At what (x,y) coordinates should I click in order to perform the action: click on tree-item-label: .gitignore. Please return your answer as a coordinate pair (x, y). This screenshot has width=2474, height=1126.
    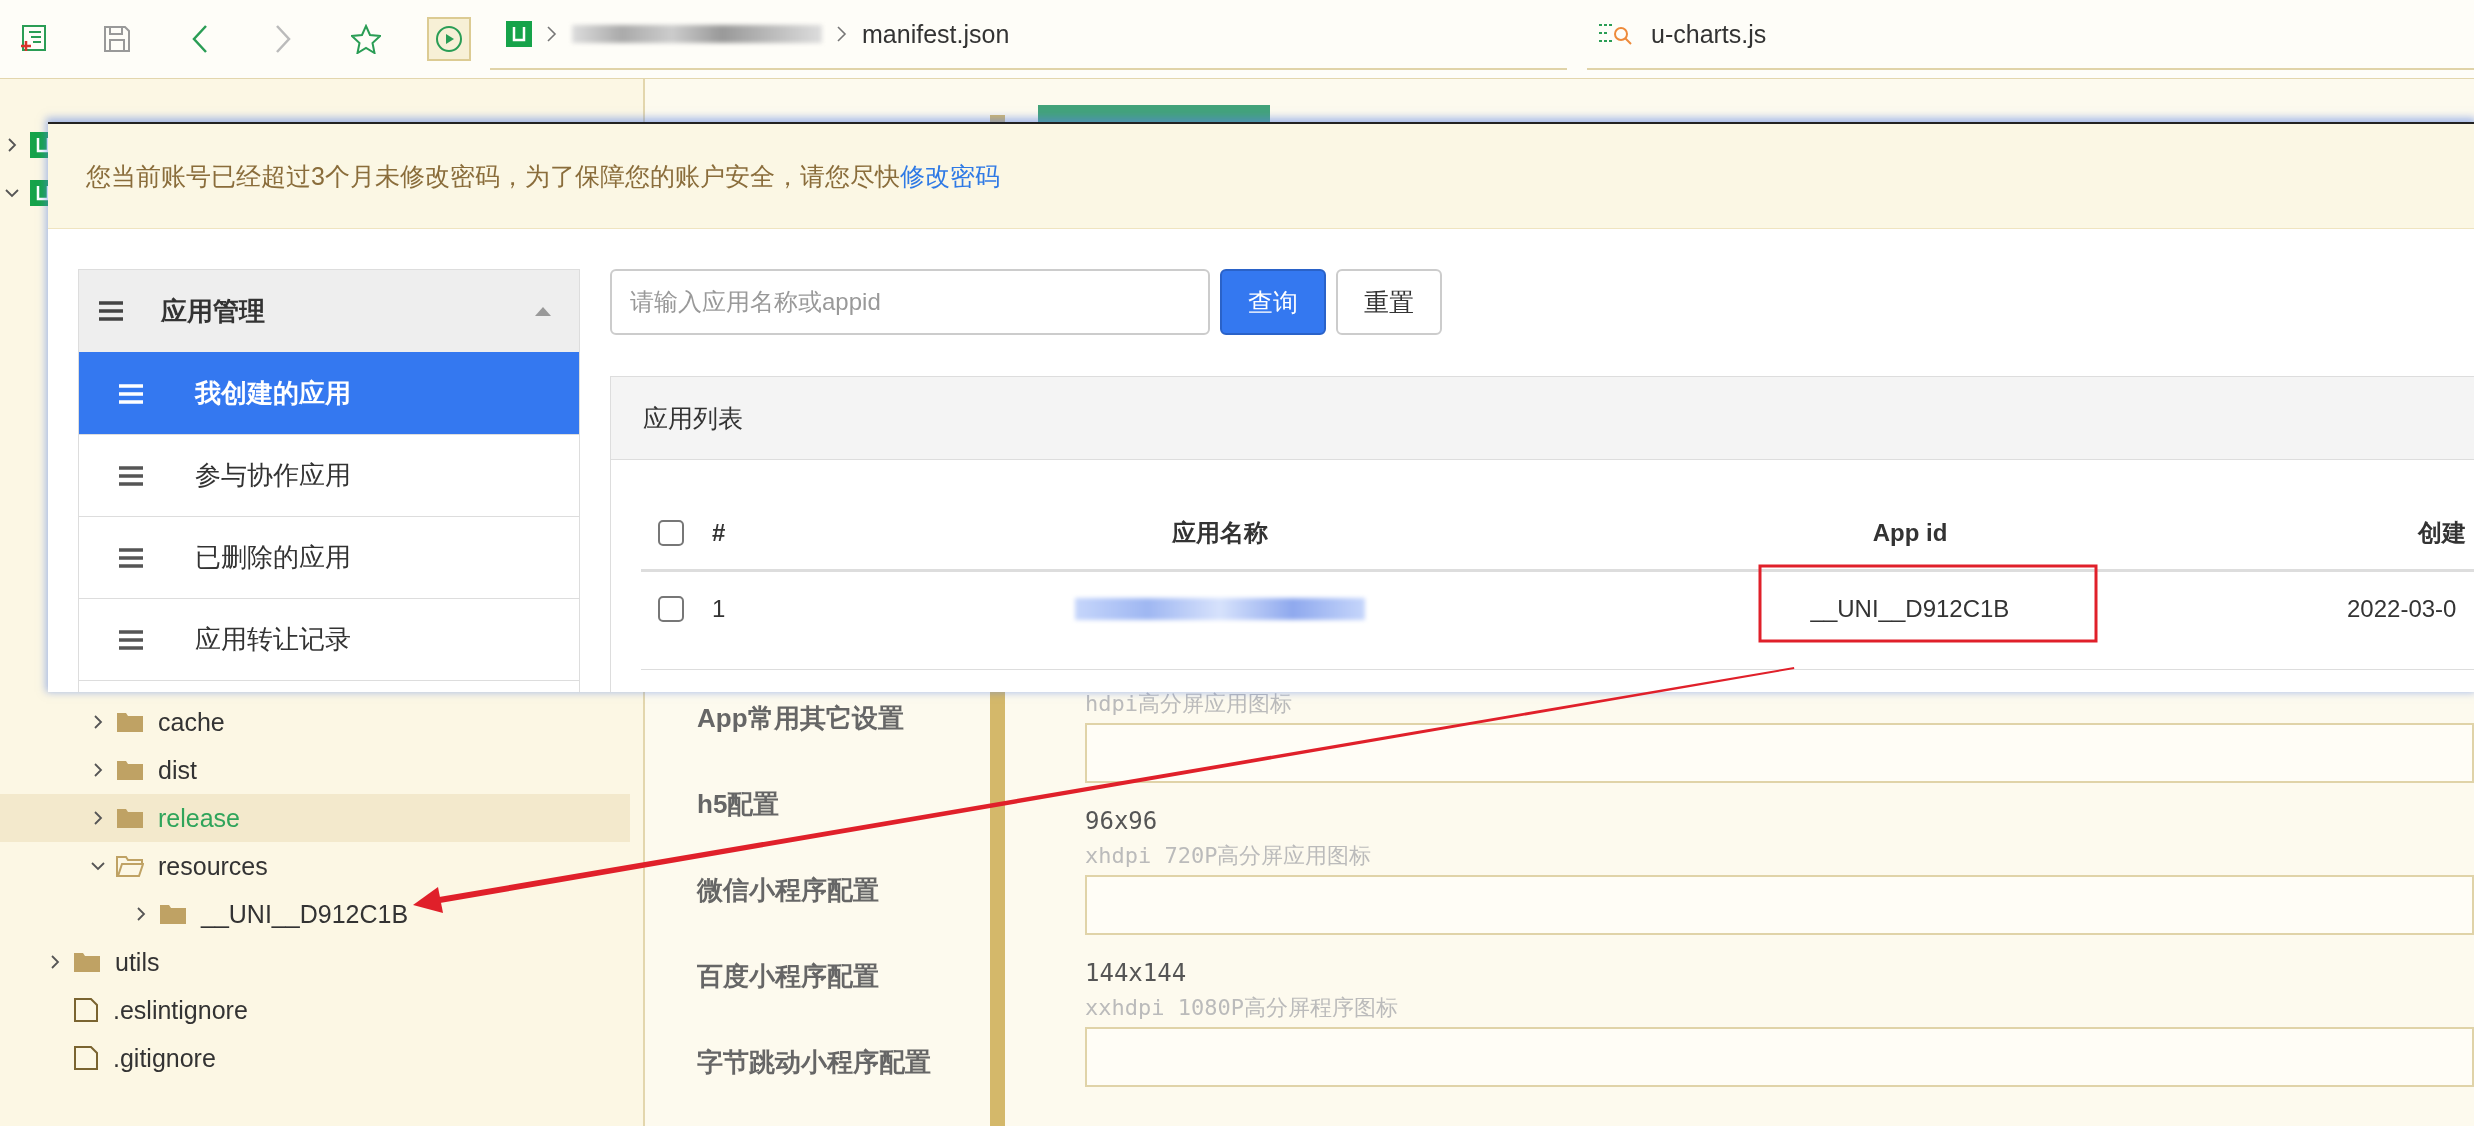
    Looking at the image, I should click on (164, 1058).